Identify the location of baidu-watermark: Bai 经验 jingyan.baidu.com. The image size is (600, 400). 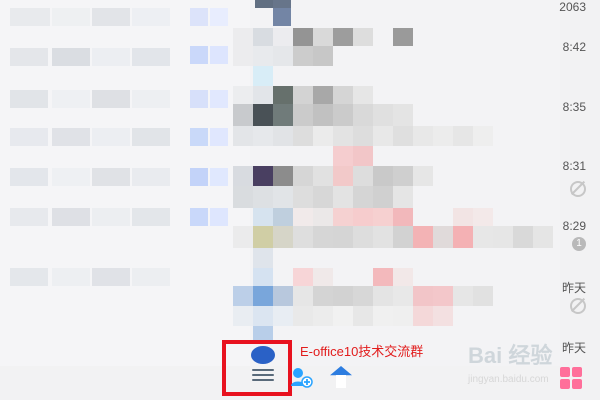
(529, 364).